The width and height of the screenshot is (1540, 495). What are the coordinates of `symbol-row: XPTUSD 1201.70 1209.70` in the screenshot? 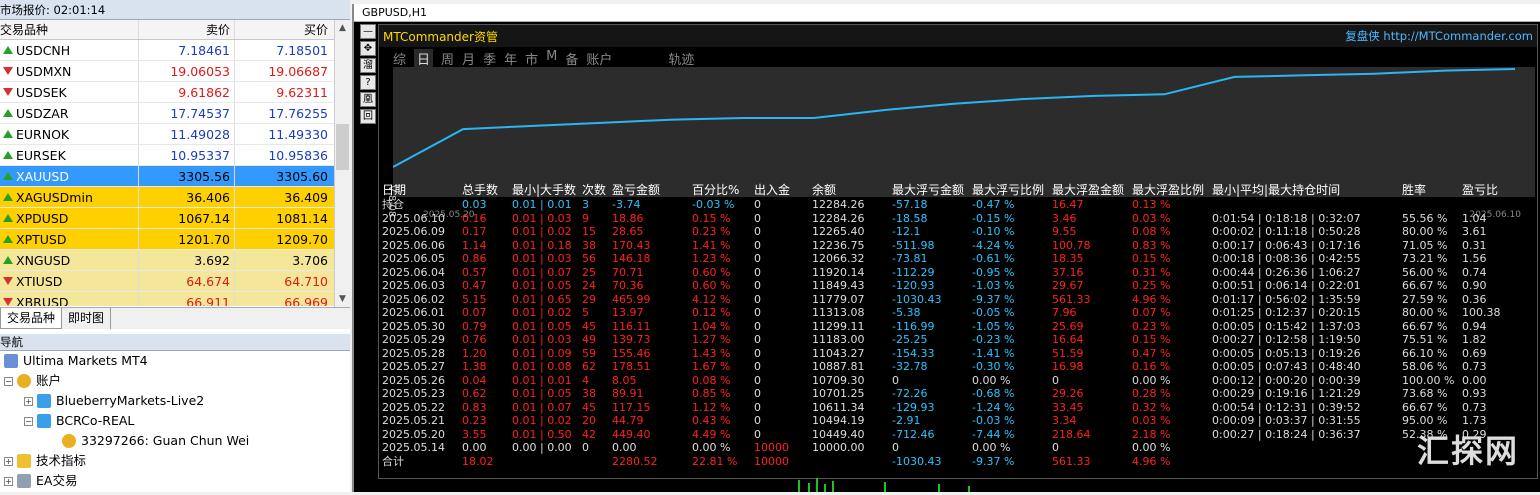 It's located at (167, 239).